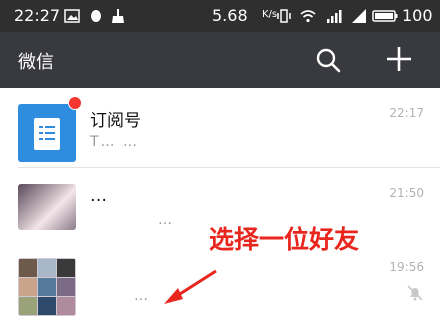 This screenshot has height=322, width=440. I want to click on network-speed: 5.68, so click(230, 15).